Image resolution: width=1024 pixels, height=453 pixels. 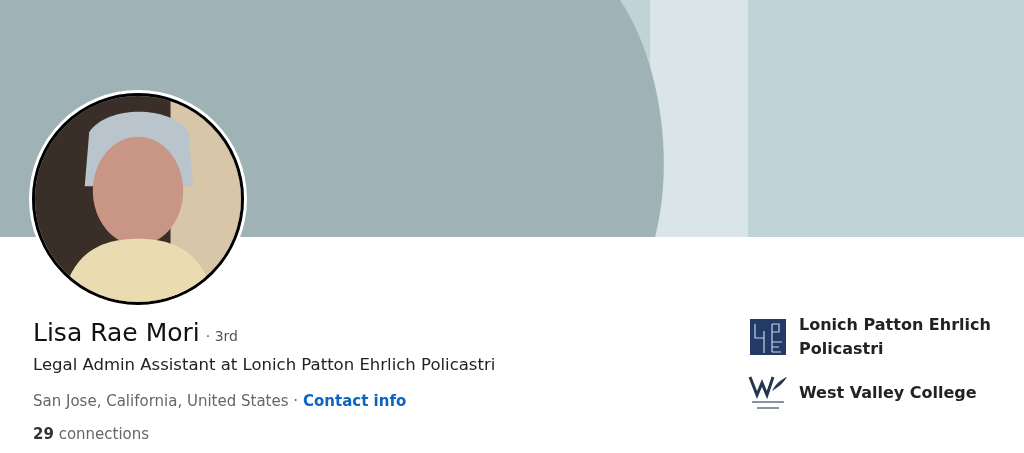 I want to click on contact-info-link: Contact info, so click(x=355, y=401).